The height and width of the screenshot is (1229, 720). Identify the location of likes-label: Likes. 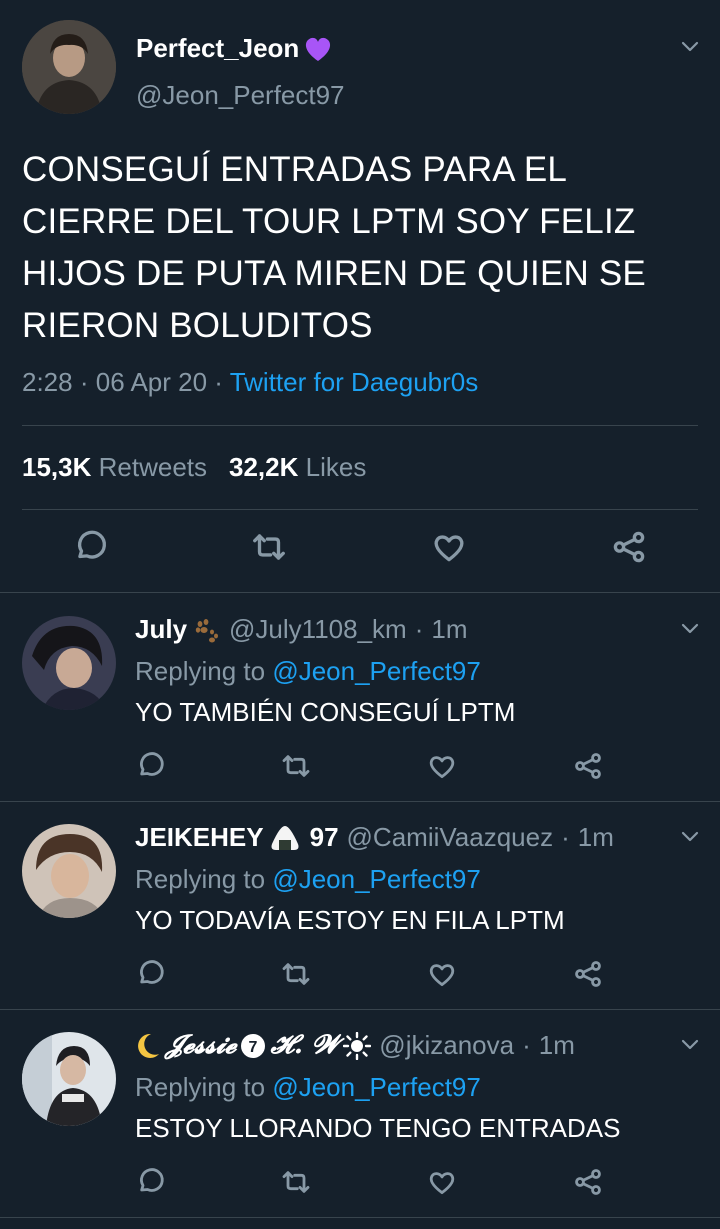
(336, 467).